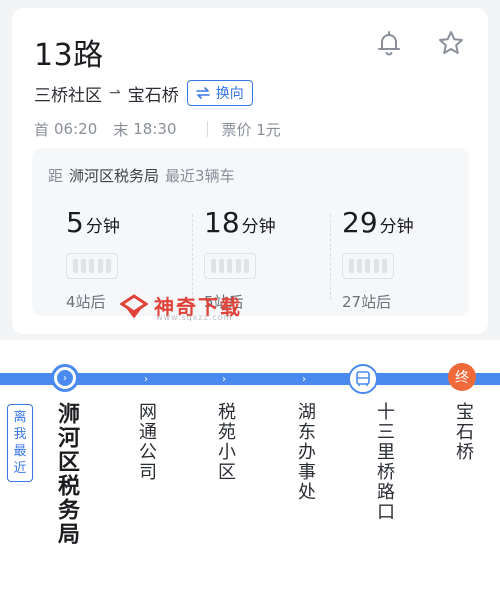 This screenshot has width=500, height=594. What do you see at coordinates (146, 442) in the screenshot?
I see `stop-name: 网通公司` at bounding box center [146, 442].